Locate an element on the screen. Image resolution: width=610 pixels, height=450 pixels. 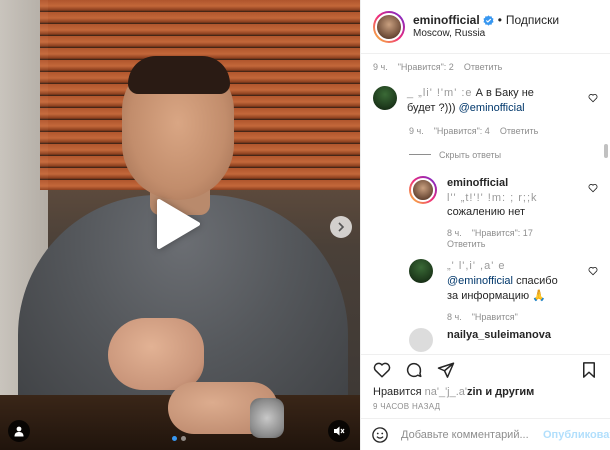
comment-icon is located at coordinates (414, 370).